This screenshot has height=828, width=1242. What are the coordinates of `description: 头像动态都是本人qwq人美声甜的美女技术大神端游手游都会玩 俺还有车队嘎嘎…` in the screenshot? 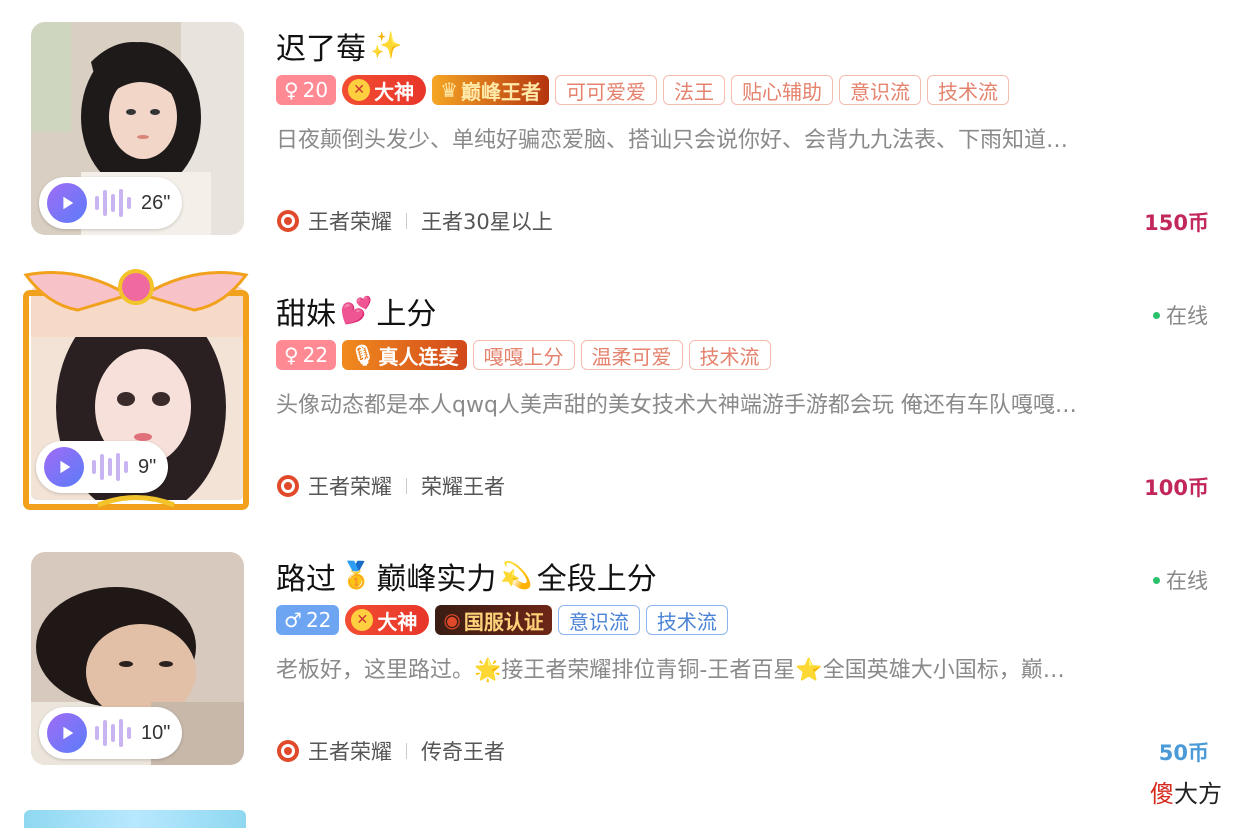 It's located at (676, 405).